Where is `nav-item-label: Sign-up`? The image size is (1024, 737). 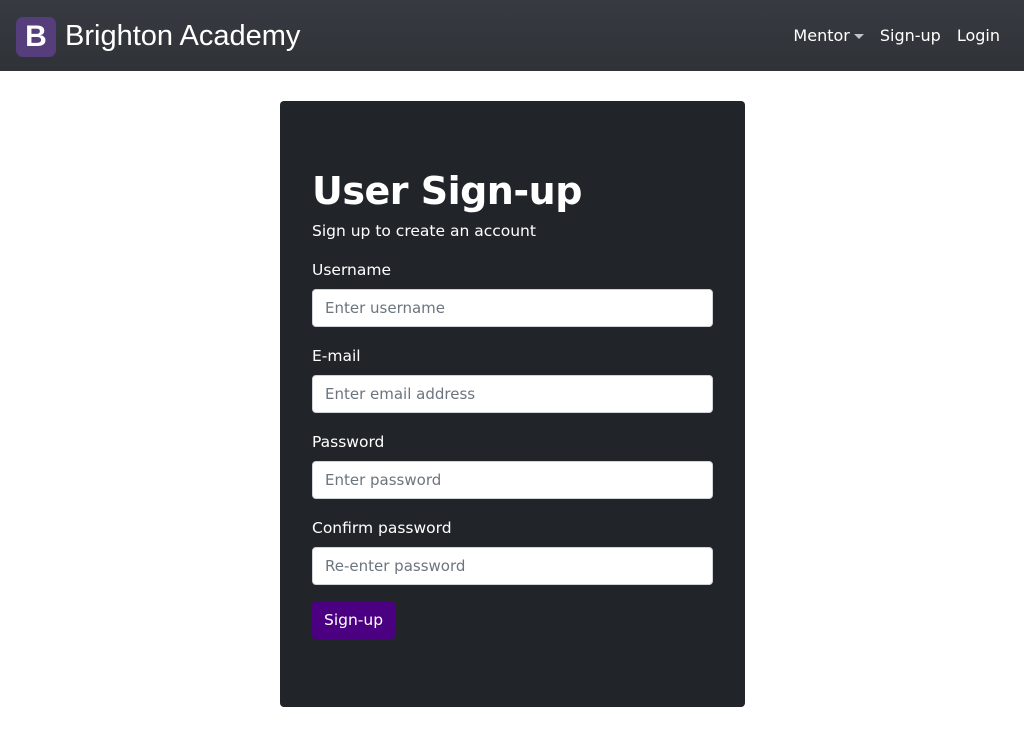
nav-item-label: Sign-up is located at coordinates (910, 35).